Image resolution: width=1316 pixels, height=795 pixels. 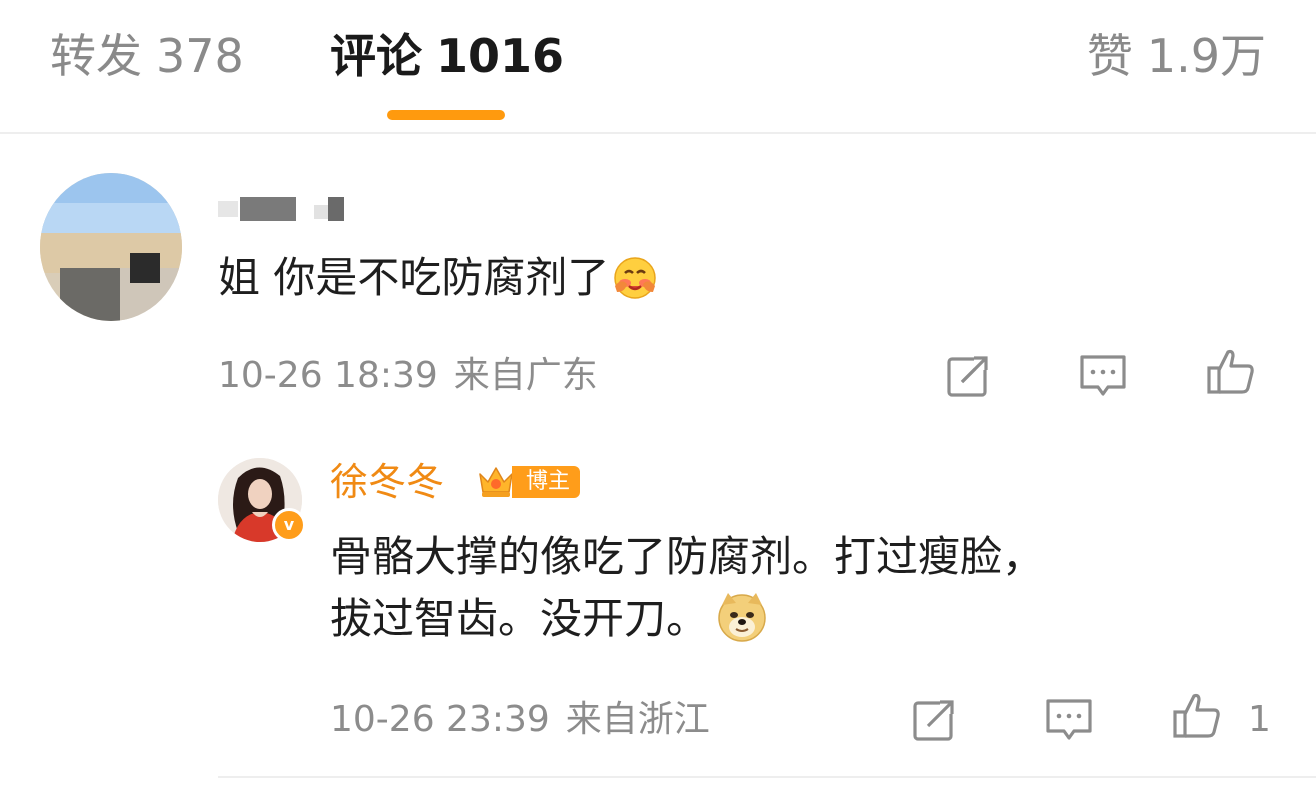 I want to click on commenter-name-redacted, so click(x=281, y=209).